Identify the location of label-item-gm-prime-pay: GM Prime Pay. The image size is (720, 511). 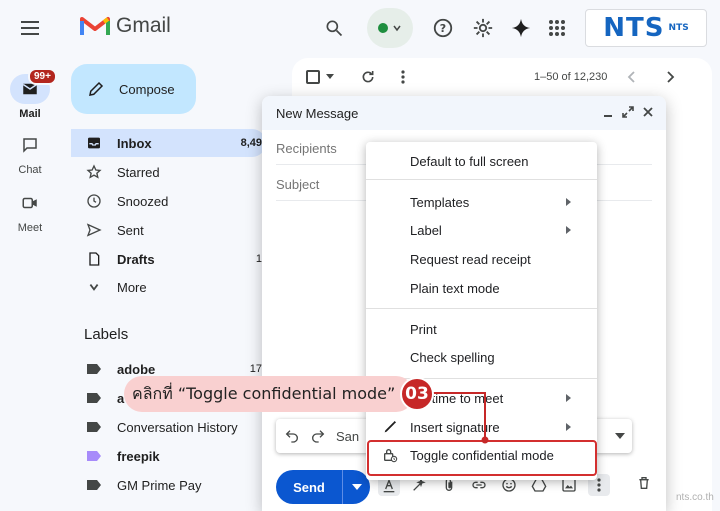
(168, 485).